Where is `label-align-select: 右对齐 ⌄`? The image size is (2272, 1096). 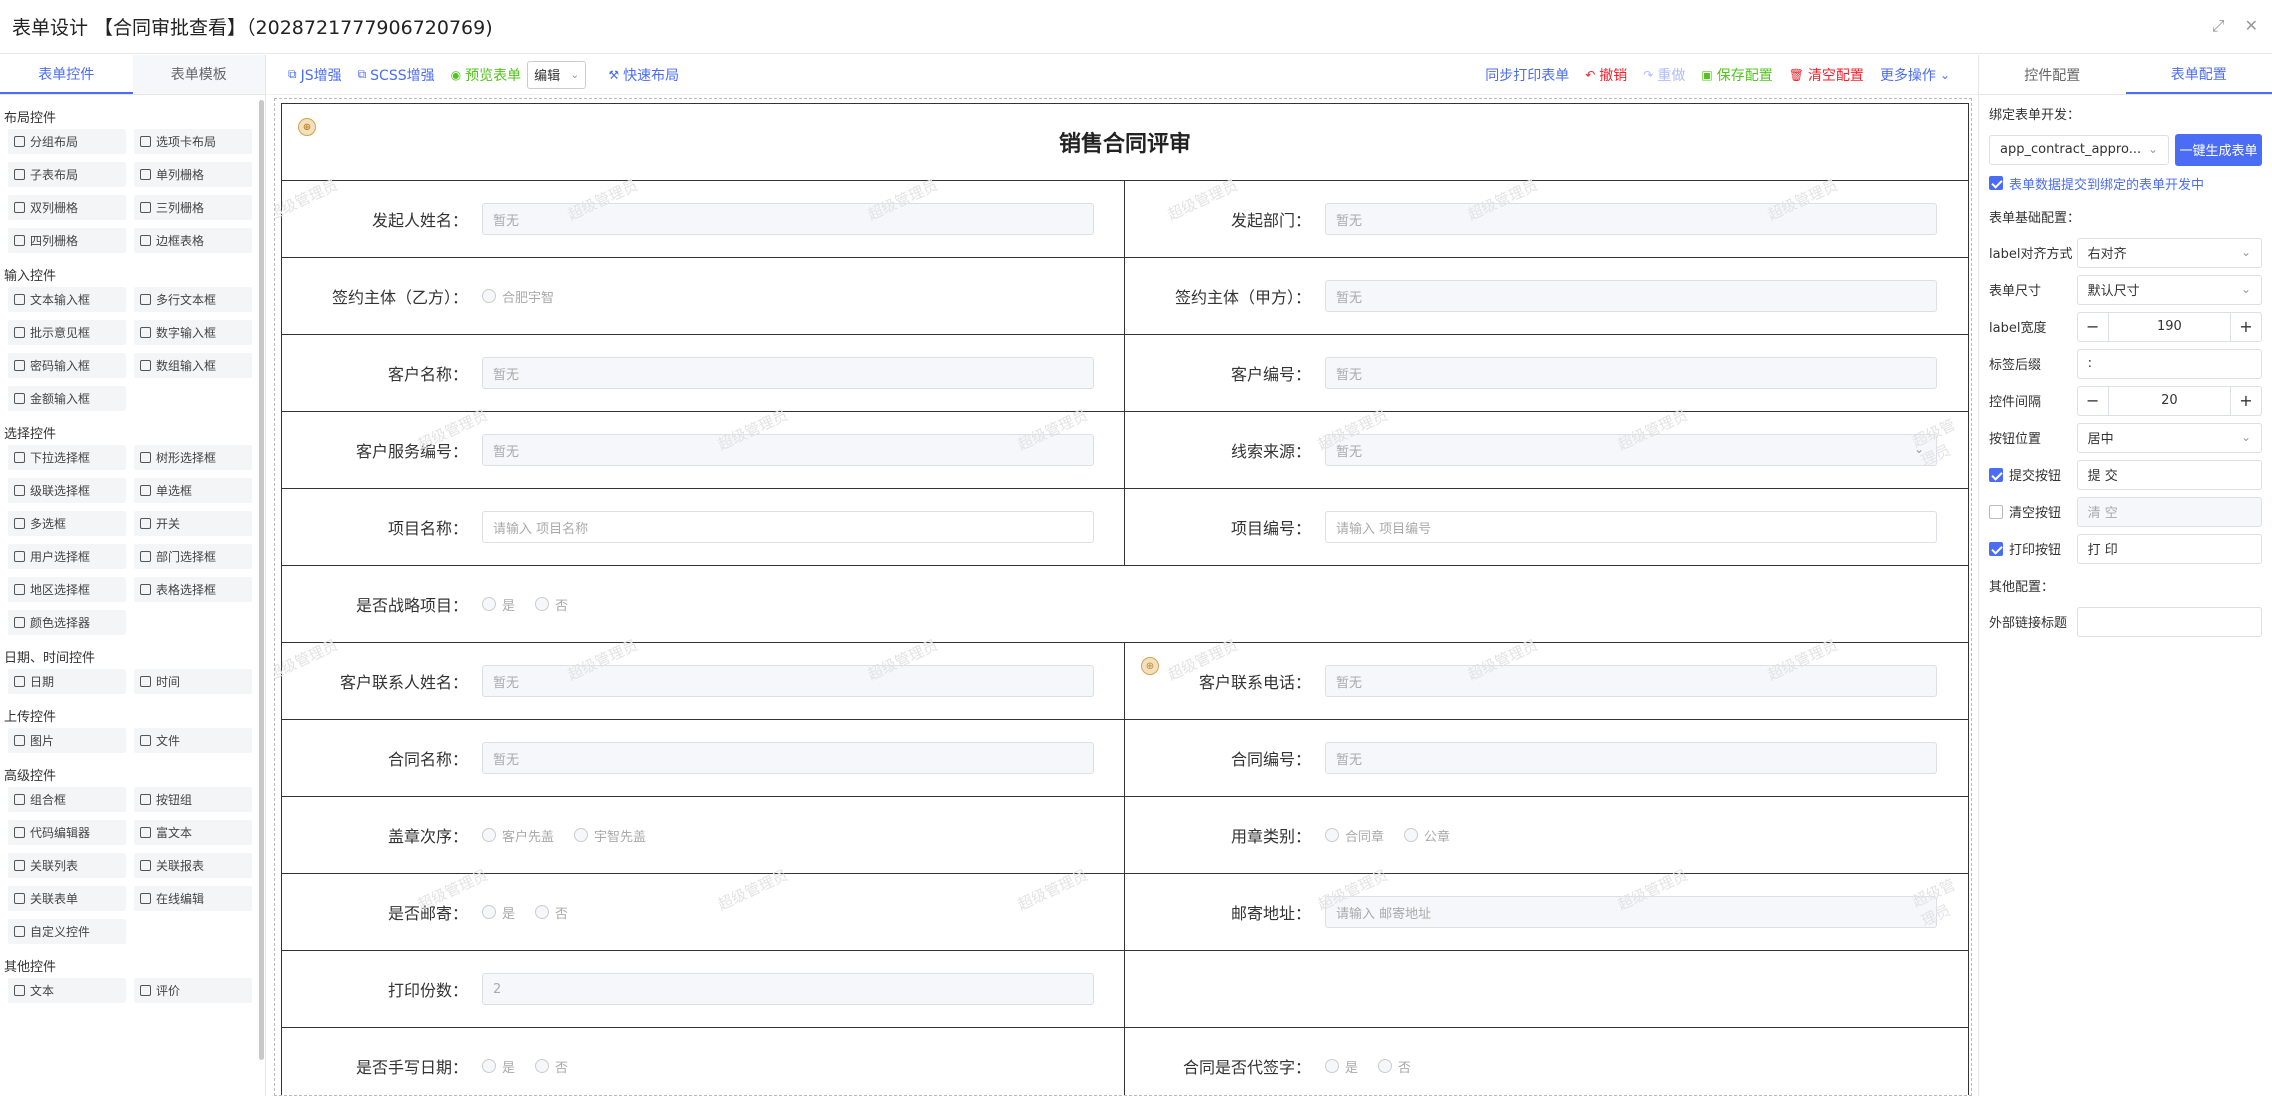 label-align-select: 右对齐 ⌄ is located at coordinates (2169, 252).